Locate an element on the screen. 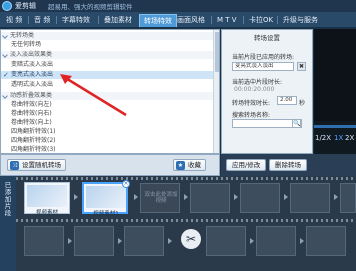 This screenshot has height=271, width=356. category-no-transition: 无转场类 is located at coordinates (110, 36).